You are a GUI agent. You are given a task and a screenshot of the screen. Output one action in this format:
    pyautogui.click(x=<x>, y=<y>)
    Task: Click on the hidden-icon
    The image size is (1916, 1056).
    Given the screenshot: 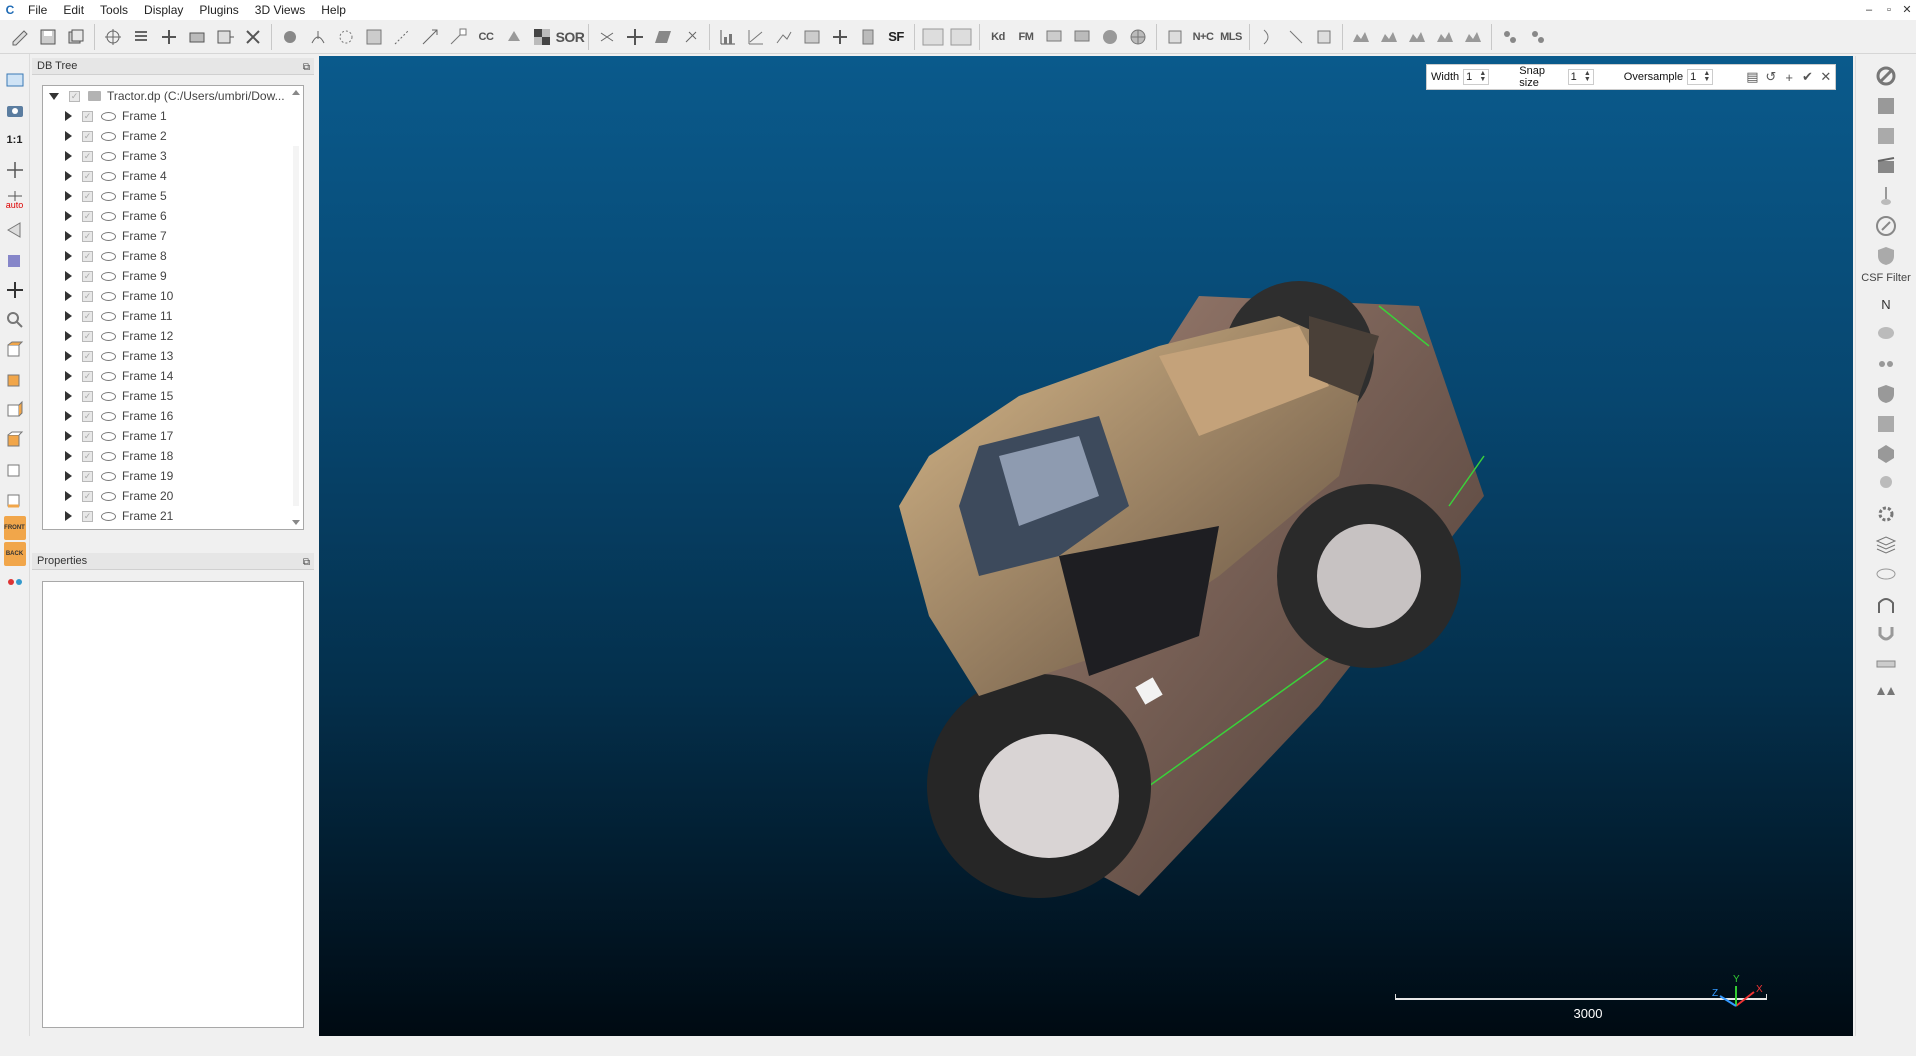 What is the action you would take?
    pyautogui.click(x=514, y=37)
    